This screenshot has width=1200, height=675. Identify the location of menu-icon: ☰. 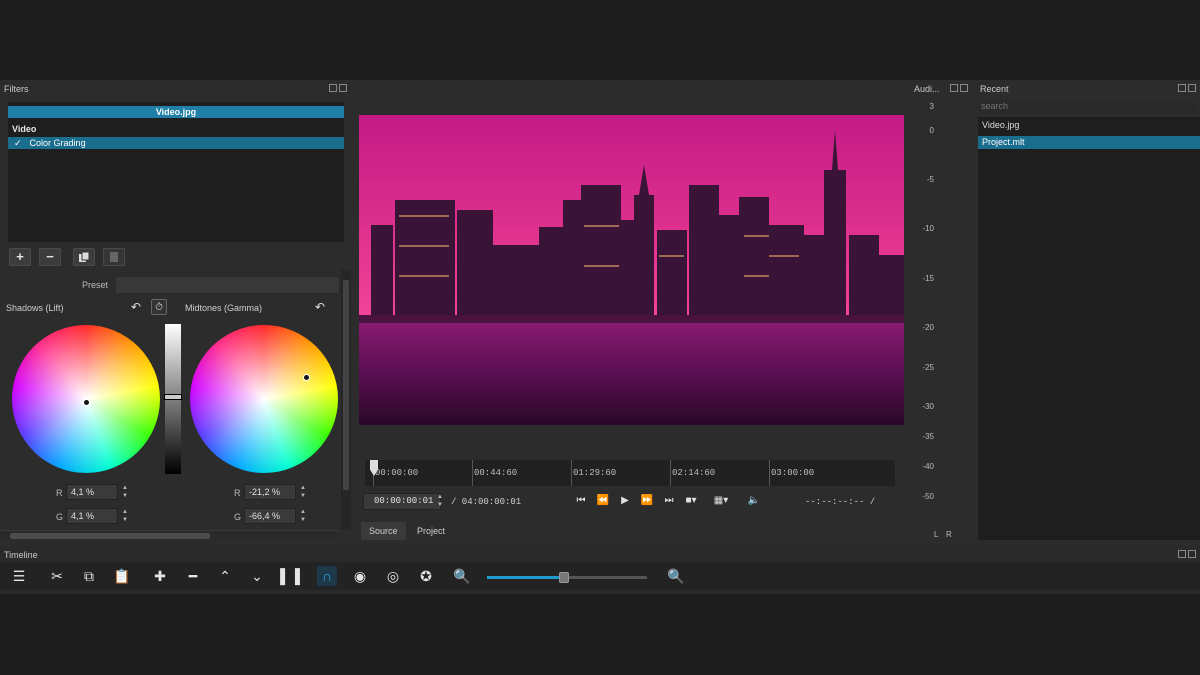
(19, 576).